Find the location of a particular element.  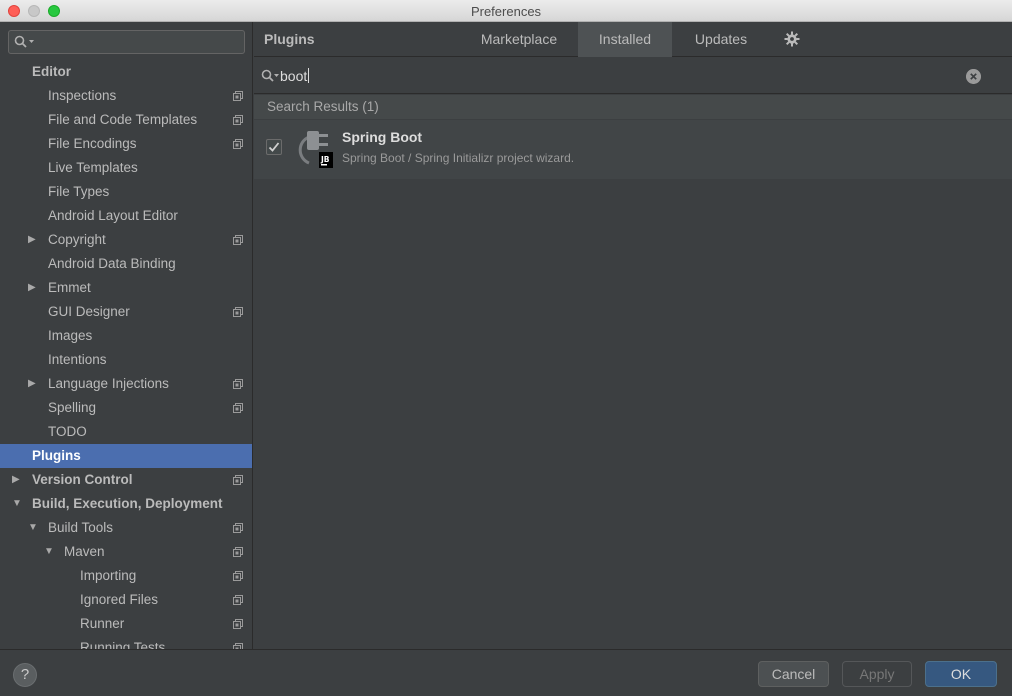

sidebar-item-label: Copyright is located at coordinates (77, 239).